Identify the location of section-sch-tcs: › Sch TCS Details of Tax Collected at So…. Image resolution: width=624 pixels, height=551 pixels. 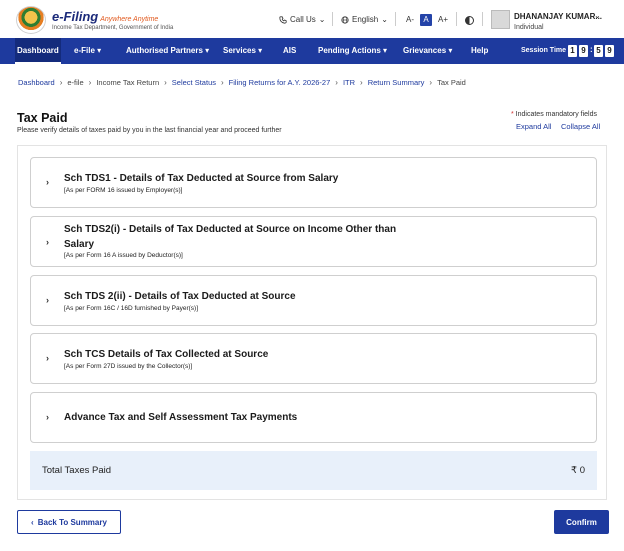
(313, 358).